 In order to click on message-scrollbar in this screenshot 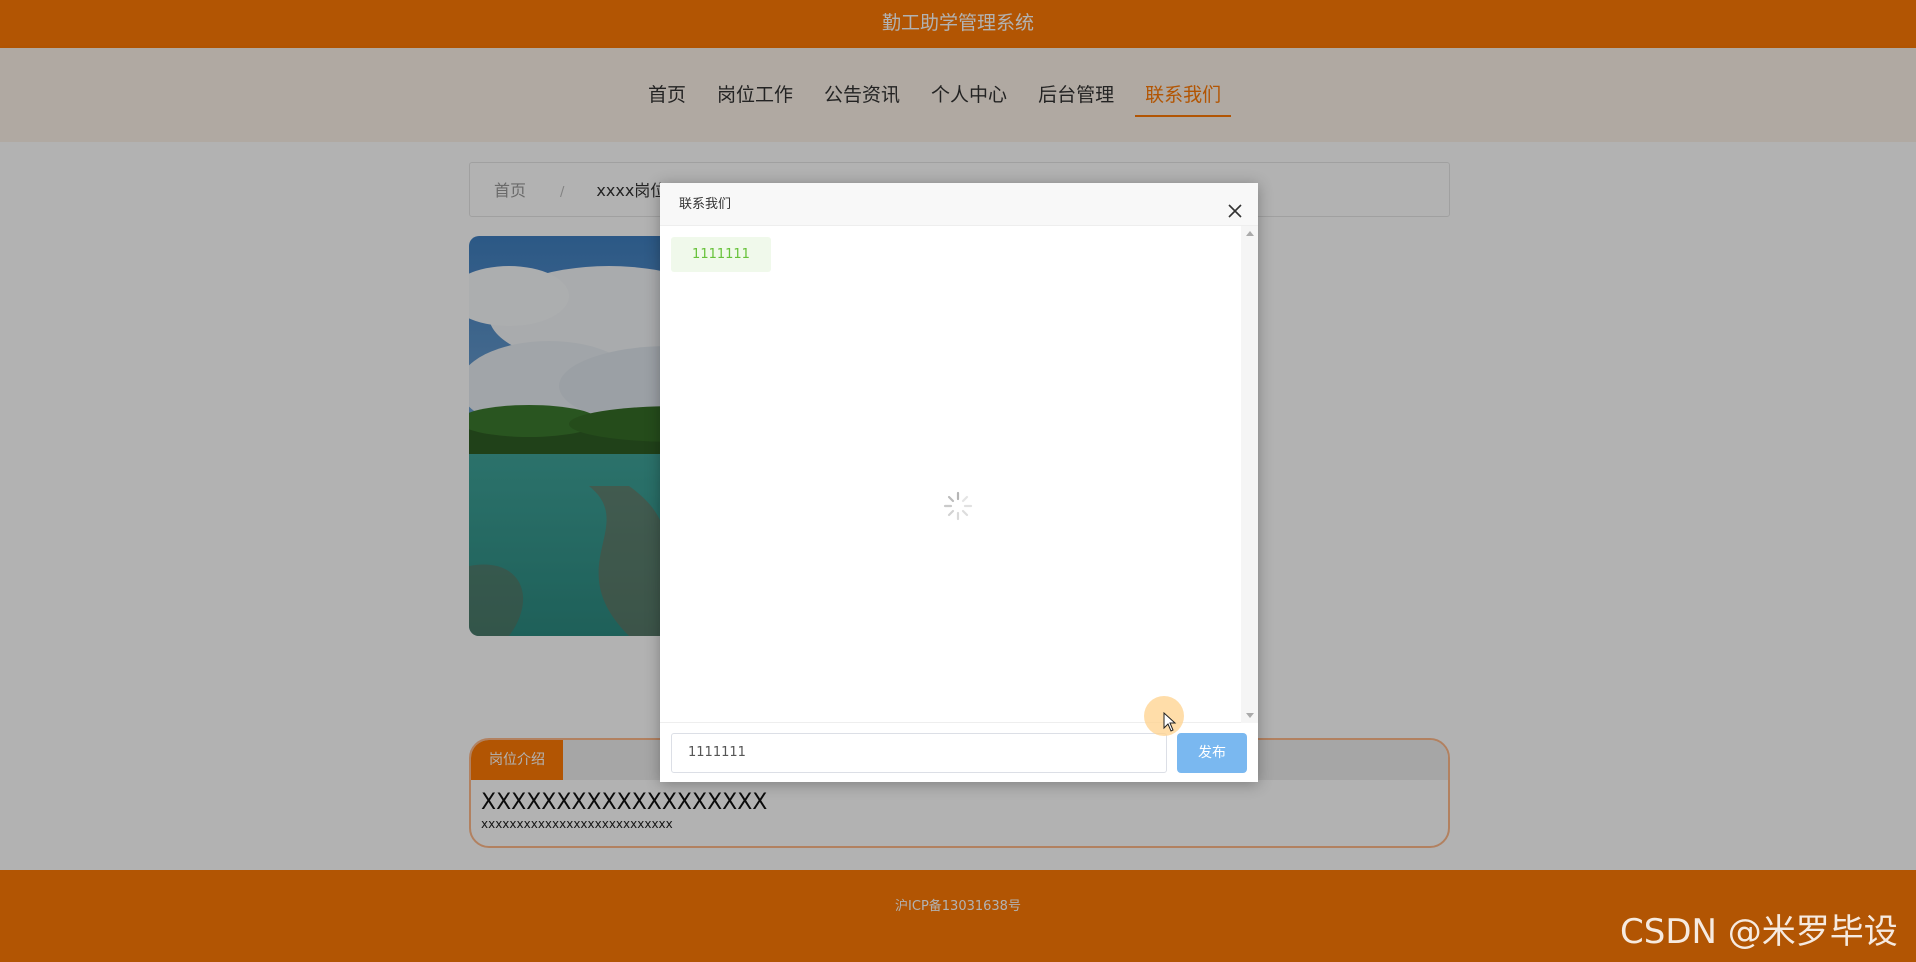, I will do `click(1249, 474)`.